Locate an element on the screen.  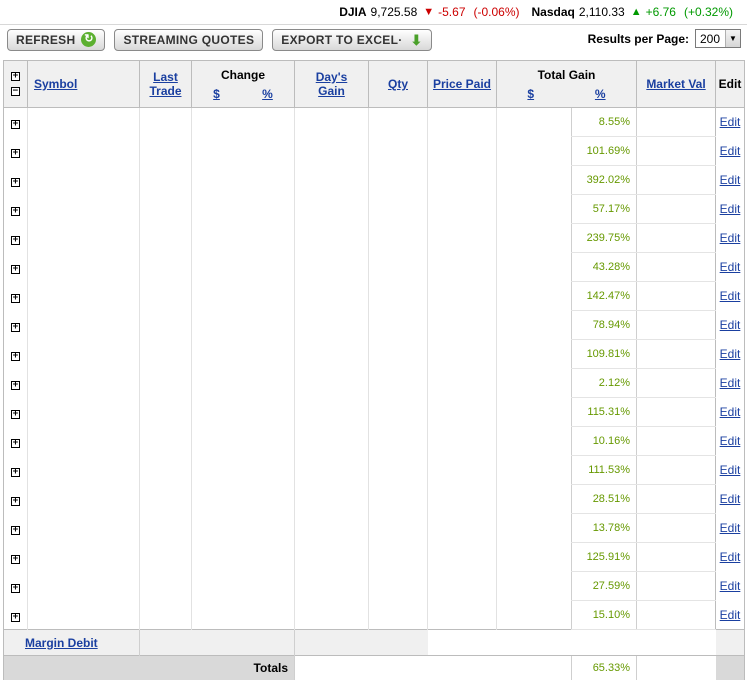
results-per-page-select: 200 ▼ is located at coordinates (718, 38).